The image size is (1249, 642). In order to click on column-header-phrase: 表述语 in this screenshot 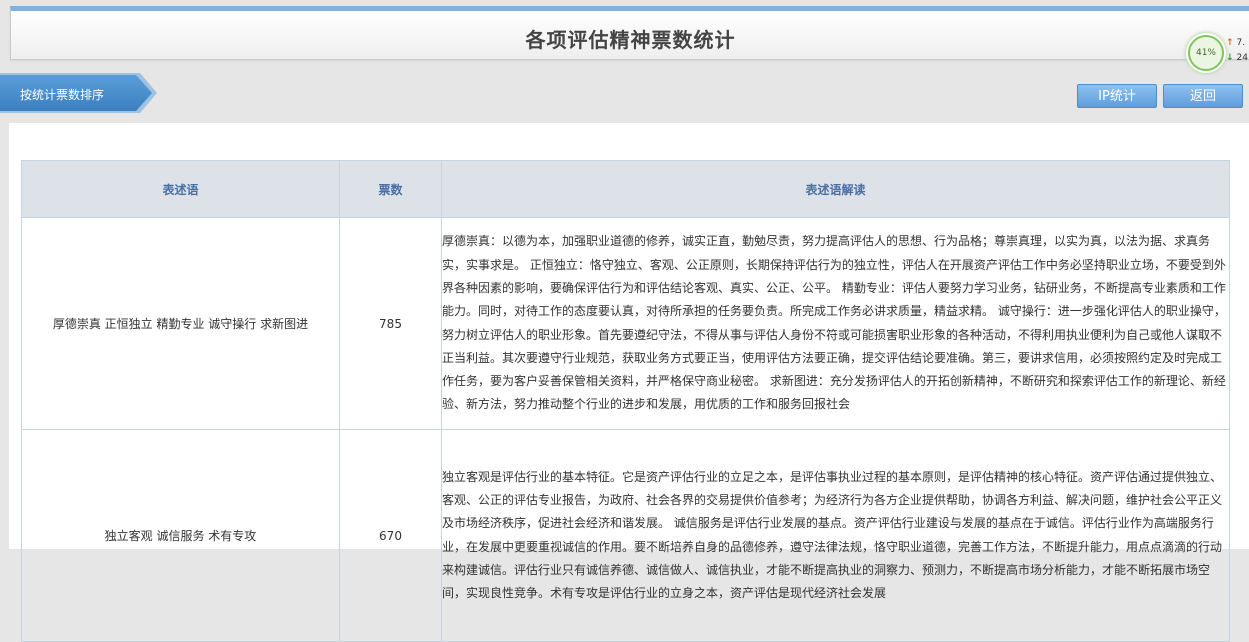, I will do `click(180, 189)`.